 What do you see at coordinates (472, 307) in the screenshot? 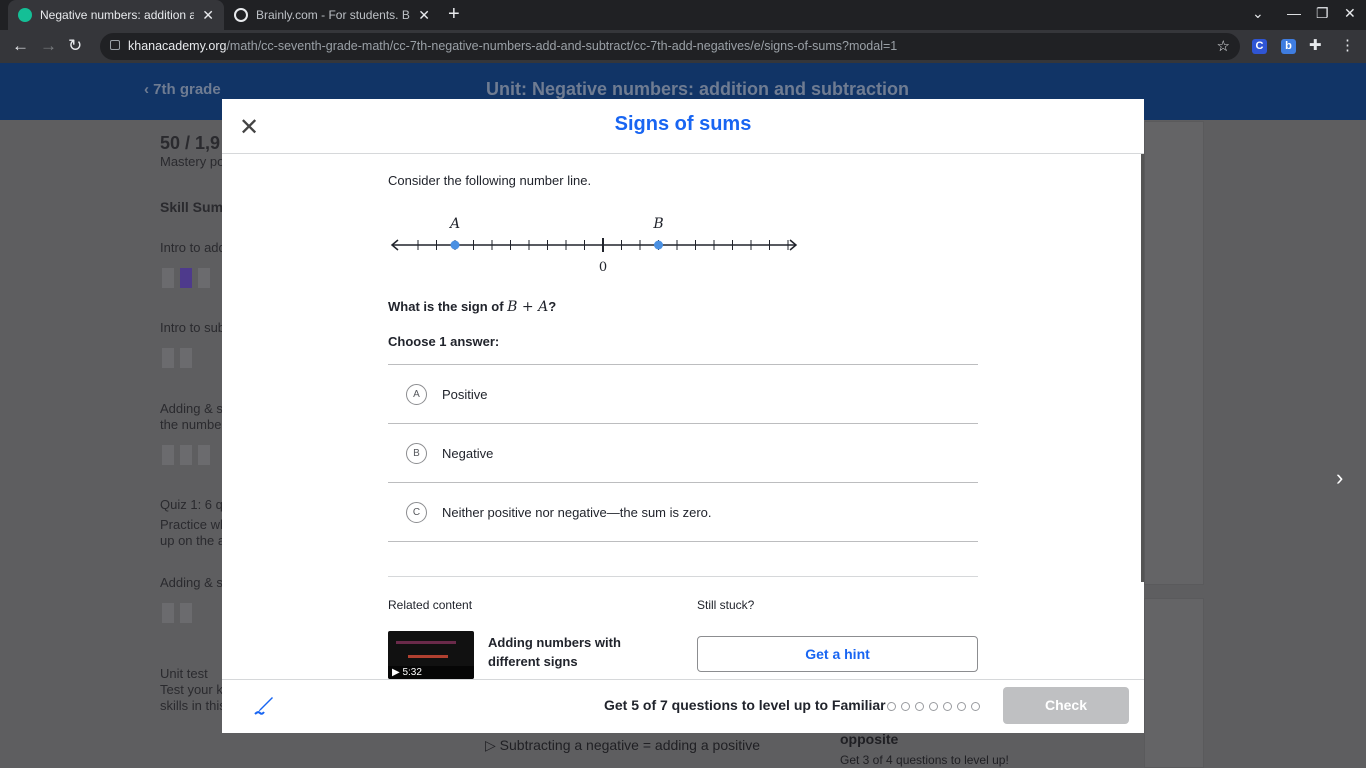
I see `question-prompt: What is the sign of B + A?` at bounding box center [472, 307].